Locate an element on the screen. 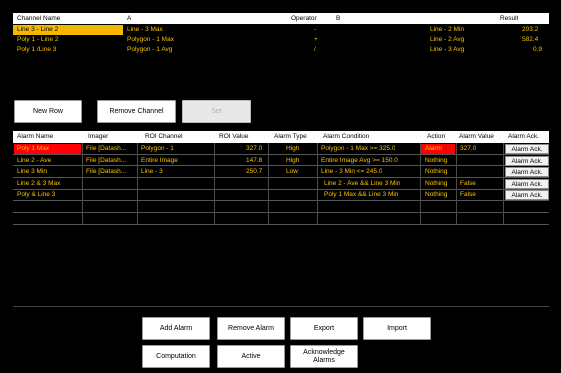 The image size is (561, 373). col-header-alarm-name: Alarm Name is located at coordinates (35, 136).